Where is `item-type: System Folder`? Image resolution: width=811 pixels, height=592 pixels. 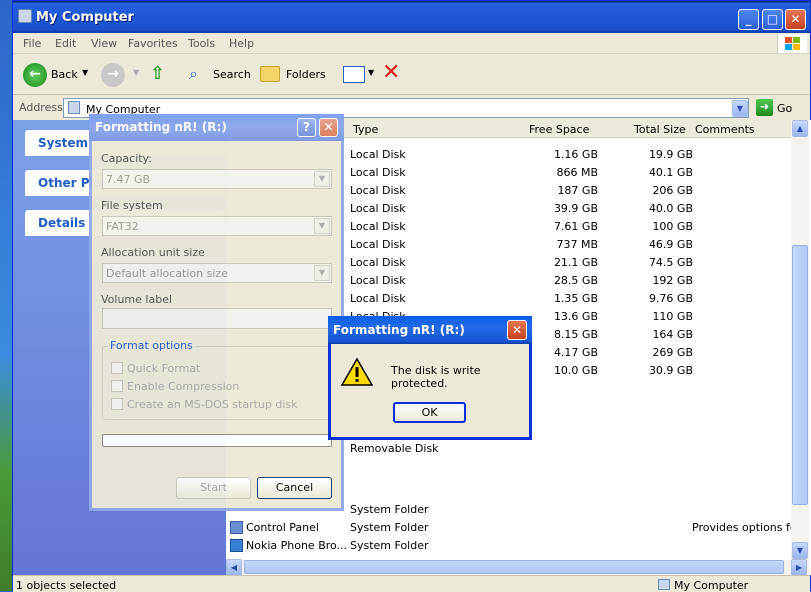
item-type: System Folder is located at coordinates (389, 527).